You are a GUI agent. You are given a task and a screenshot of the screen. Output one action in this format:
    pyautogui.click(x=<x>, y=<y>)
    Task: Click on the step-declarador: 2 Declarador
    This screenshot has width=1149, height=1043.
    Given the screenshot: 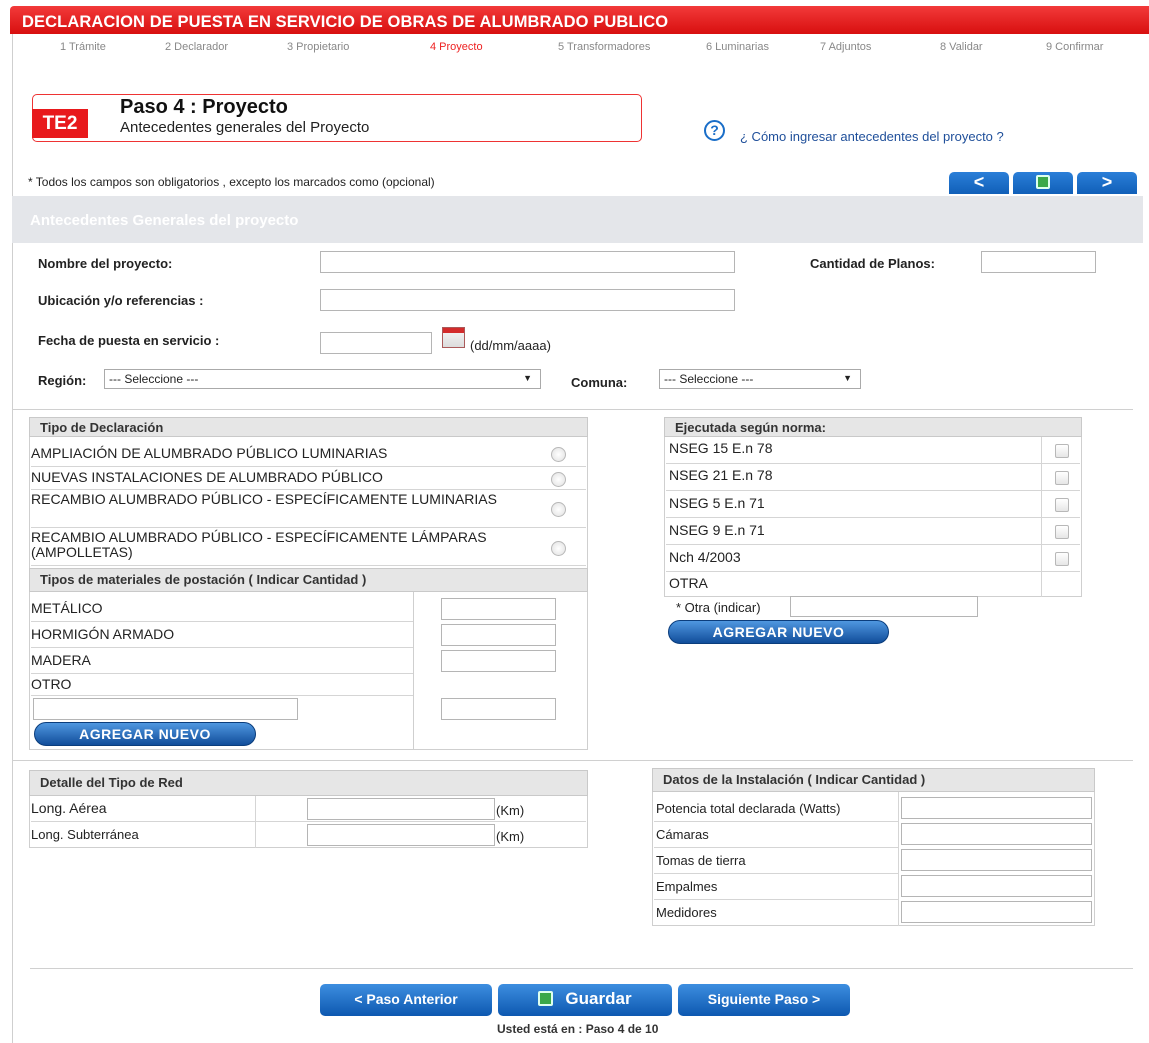 What is the action you would take?
    pyautogui.click(x=196, y=47)
    